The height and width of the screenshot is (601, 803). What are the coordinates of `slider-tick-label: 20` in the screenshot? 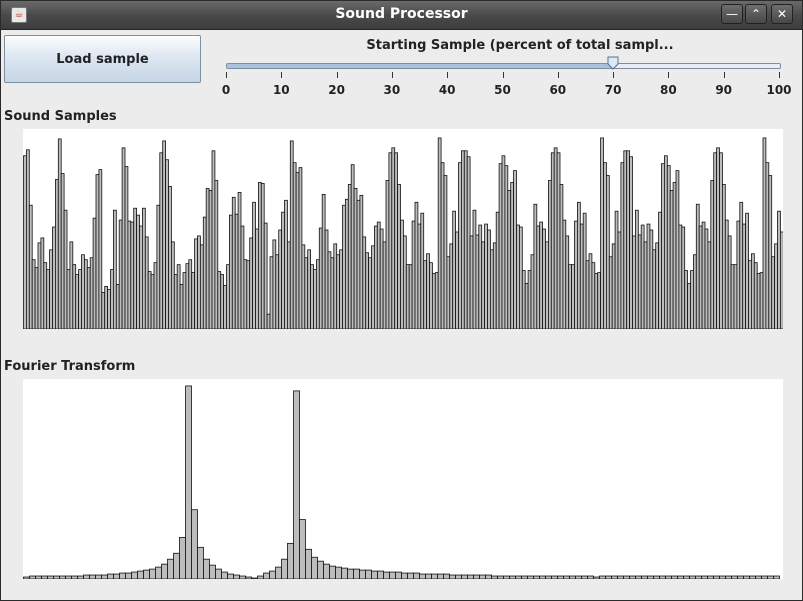 It's located at (336, 90).